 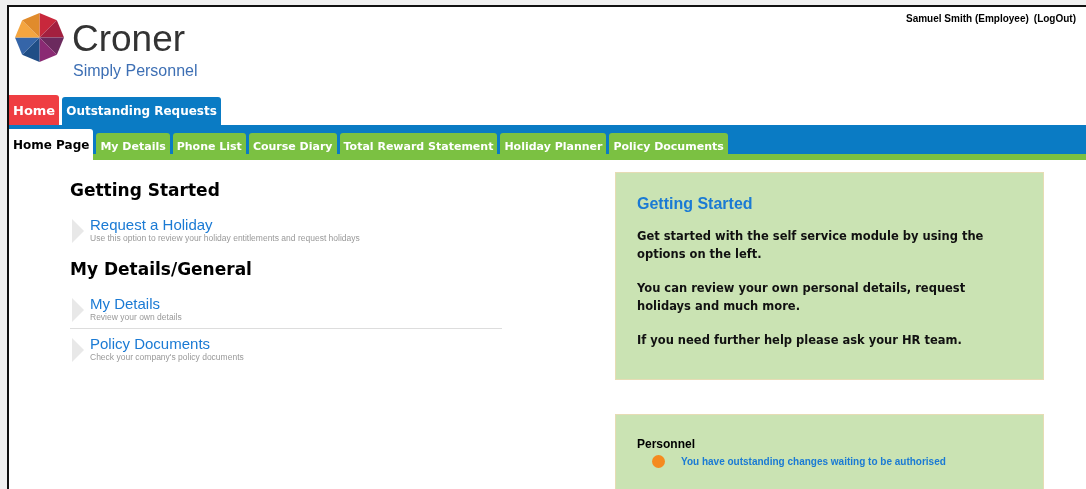 I want to click on top-tab: Home, so click(x=34, y=110).